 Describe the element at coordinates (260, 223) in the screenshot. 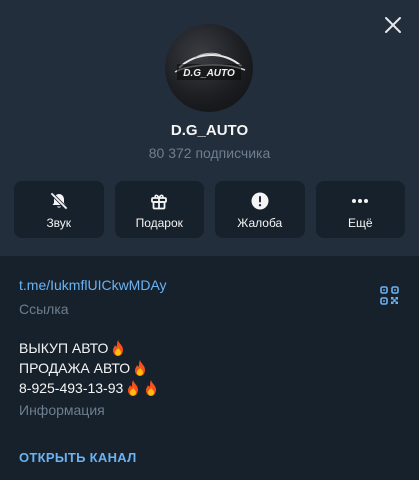

I see `report-label: Жалоба` at that location.